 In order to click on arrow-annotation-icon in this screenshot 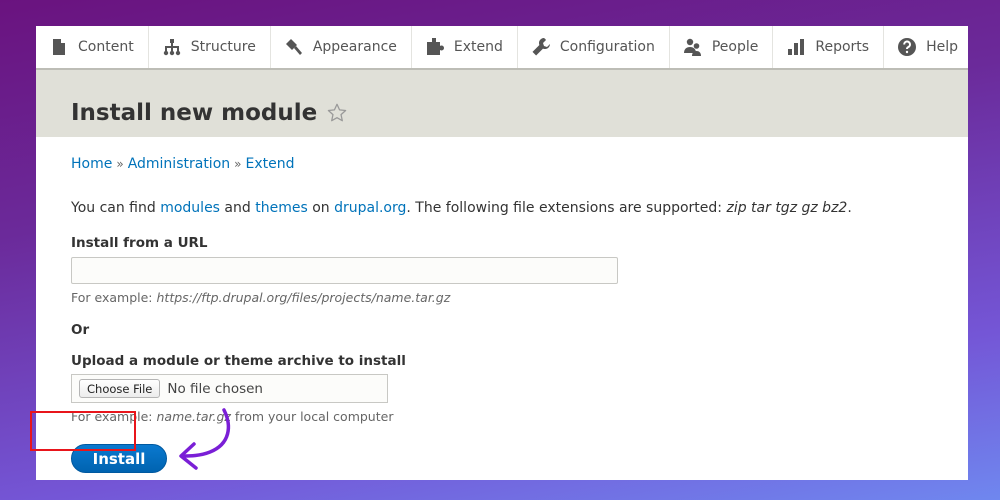, I will do `click(205, 439)`.